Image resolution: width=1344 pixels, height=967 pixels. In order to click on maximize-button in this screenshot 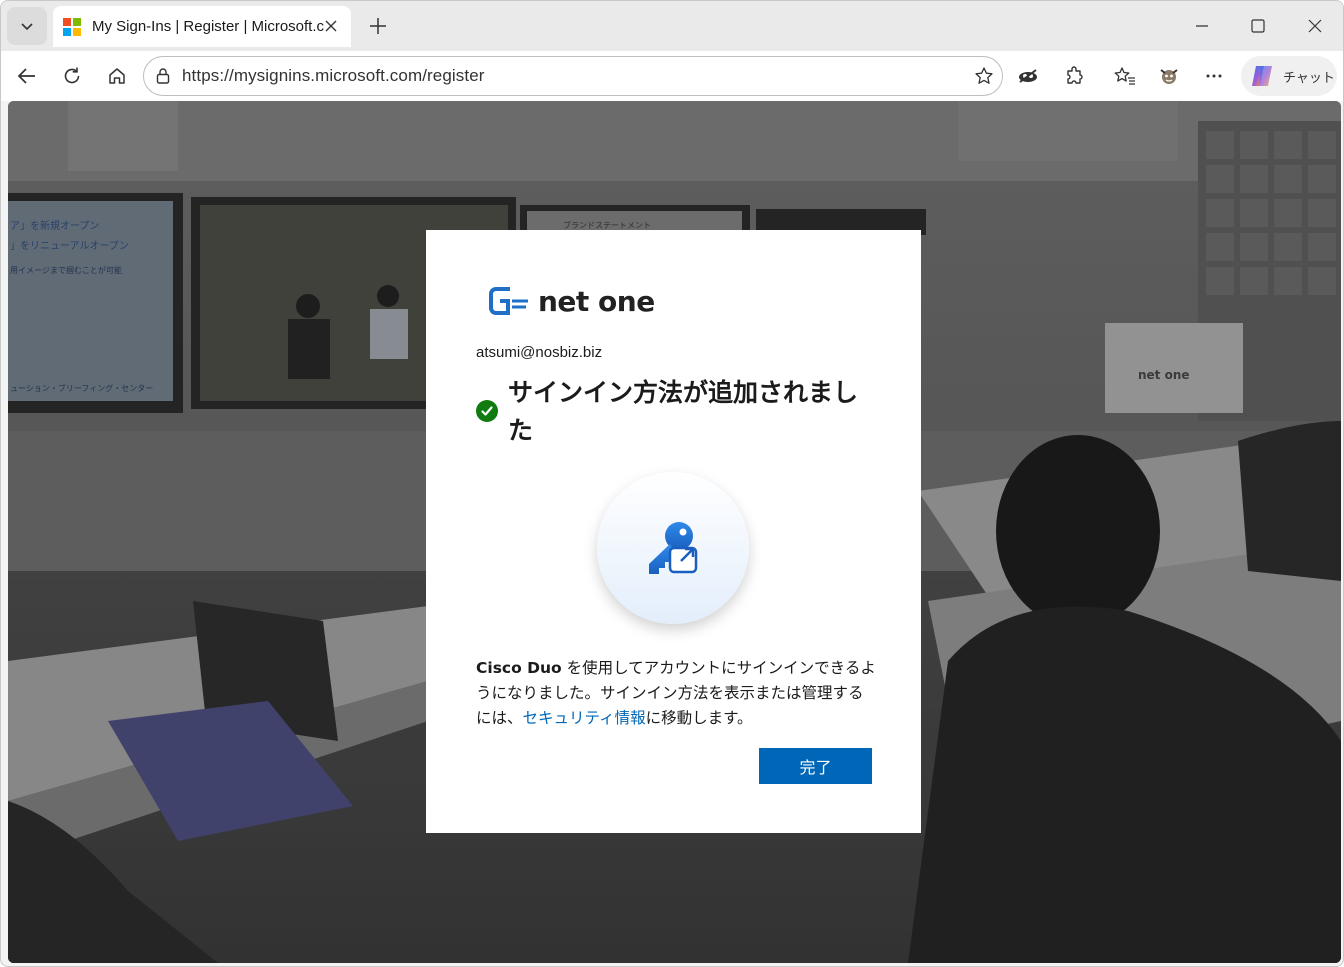, I will do `click(1258, 26)`.